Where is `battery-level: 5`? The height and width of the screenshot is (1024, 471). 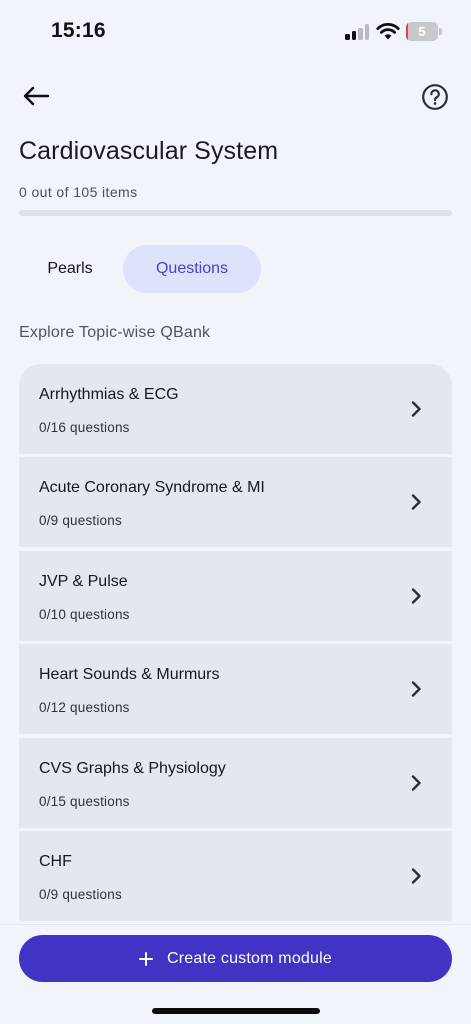 battery-level: 5 is located at coordinates (422, 31).